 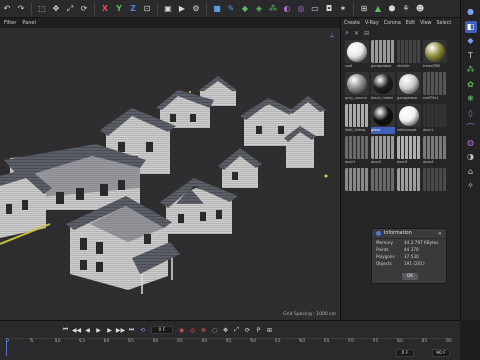 I want to click on cross-icon: ✕, so click(x=356, y=33).